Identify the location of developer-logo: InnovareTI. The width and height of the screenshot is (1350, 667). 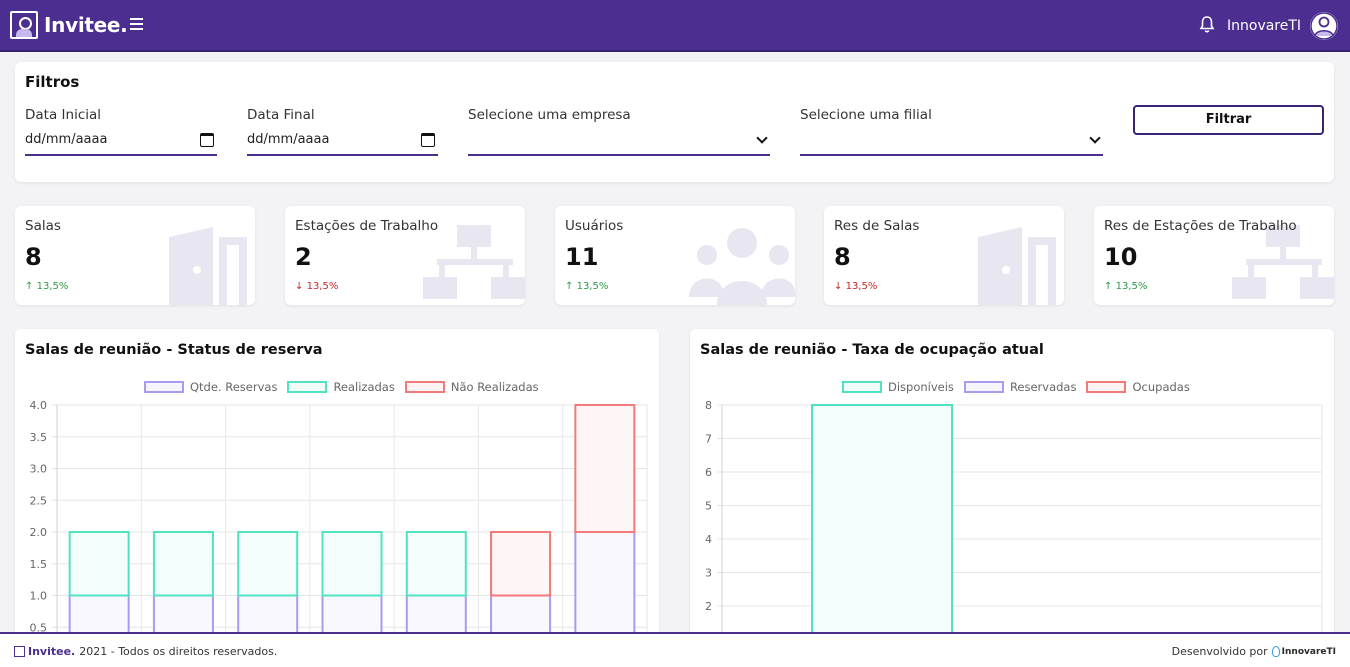
(1303, 651).